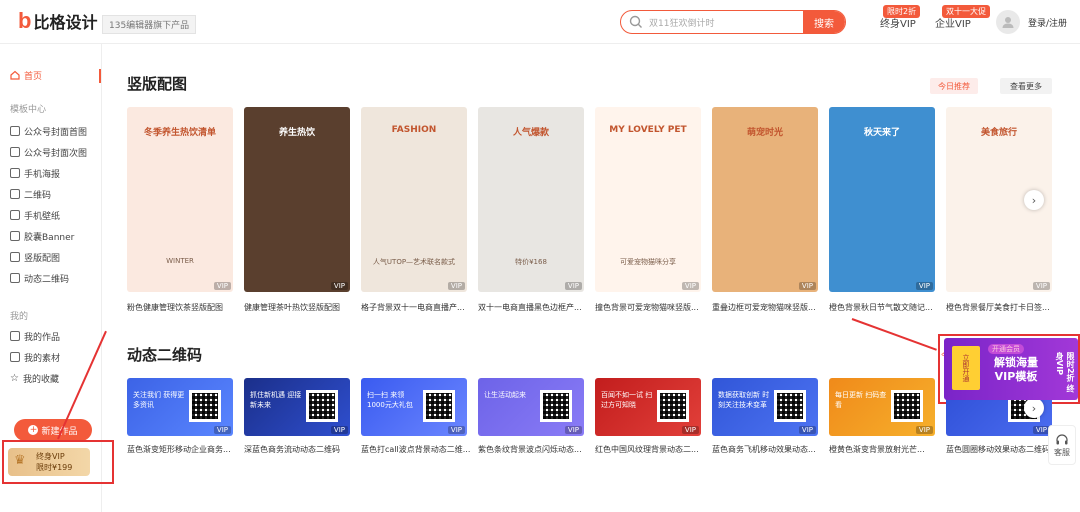 This screenshot has height=512, width=1080. I want to click on new-work-button: + 新建作品, so click(53, 430).